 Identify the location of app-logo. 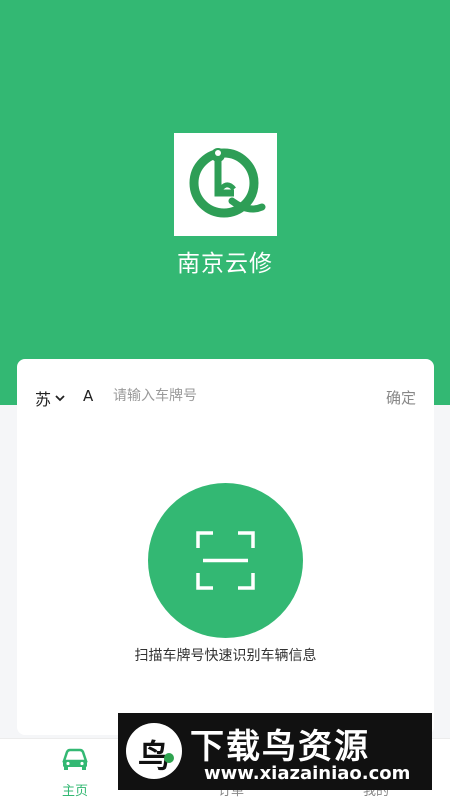
(225, 184).